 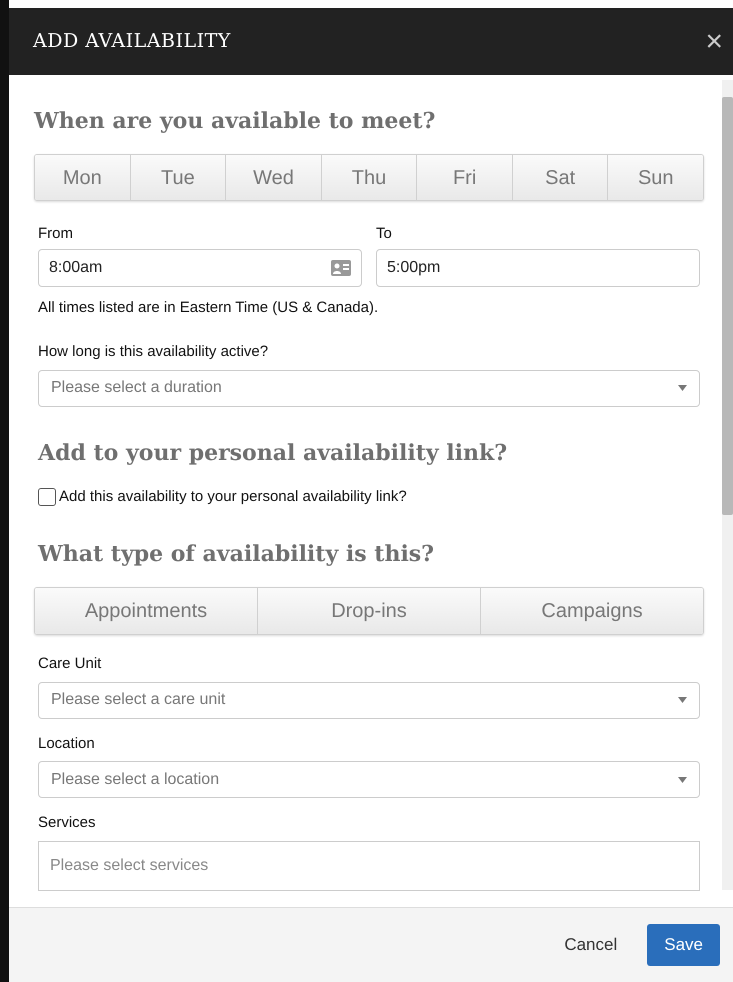 What do you see at coordinates (714, 41) in the screenshot?
I see `close-button: ×` at bounding box center [714, 41].